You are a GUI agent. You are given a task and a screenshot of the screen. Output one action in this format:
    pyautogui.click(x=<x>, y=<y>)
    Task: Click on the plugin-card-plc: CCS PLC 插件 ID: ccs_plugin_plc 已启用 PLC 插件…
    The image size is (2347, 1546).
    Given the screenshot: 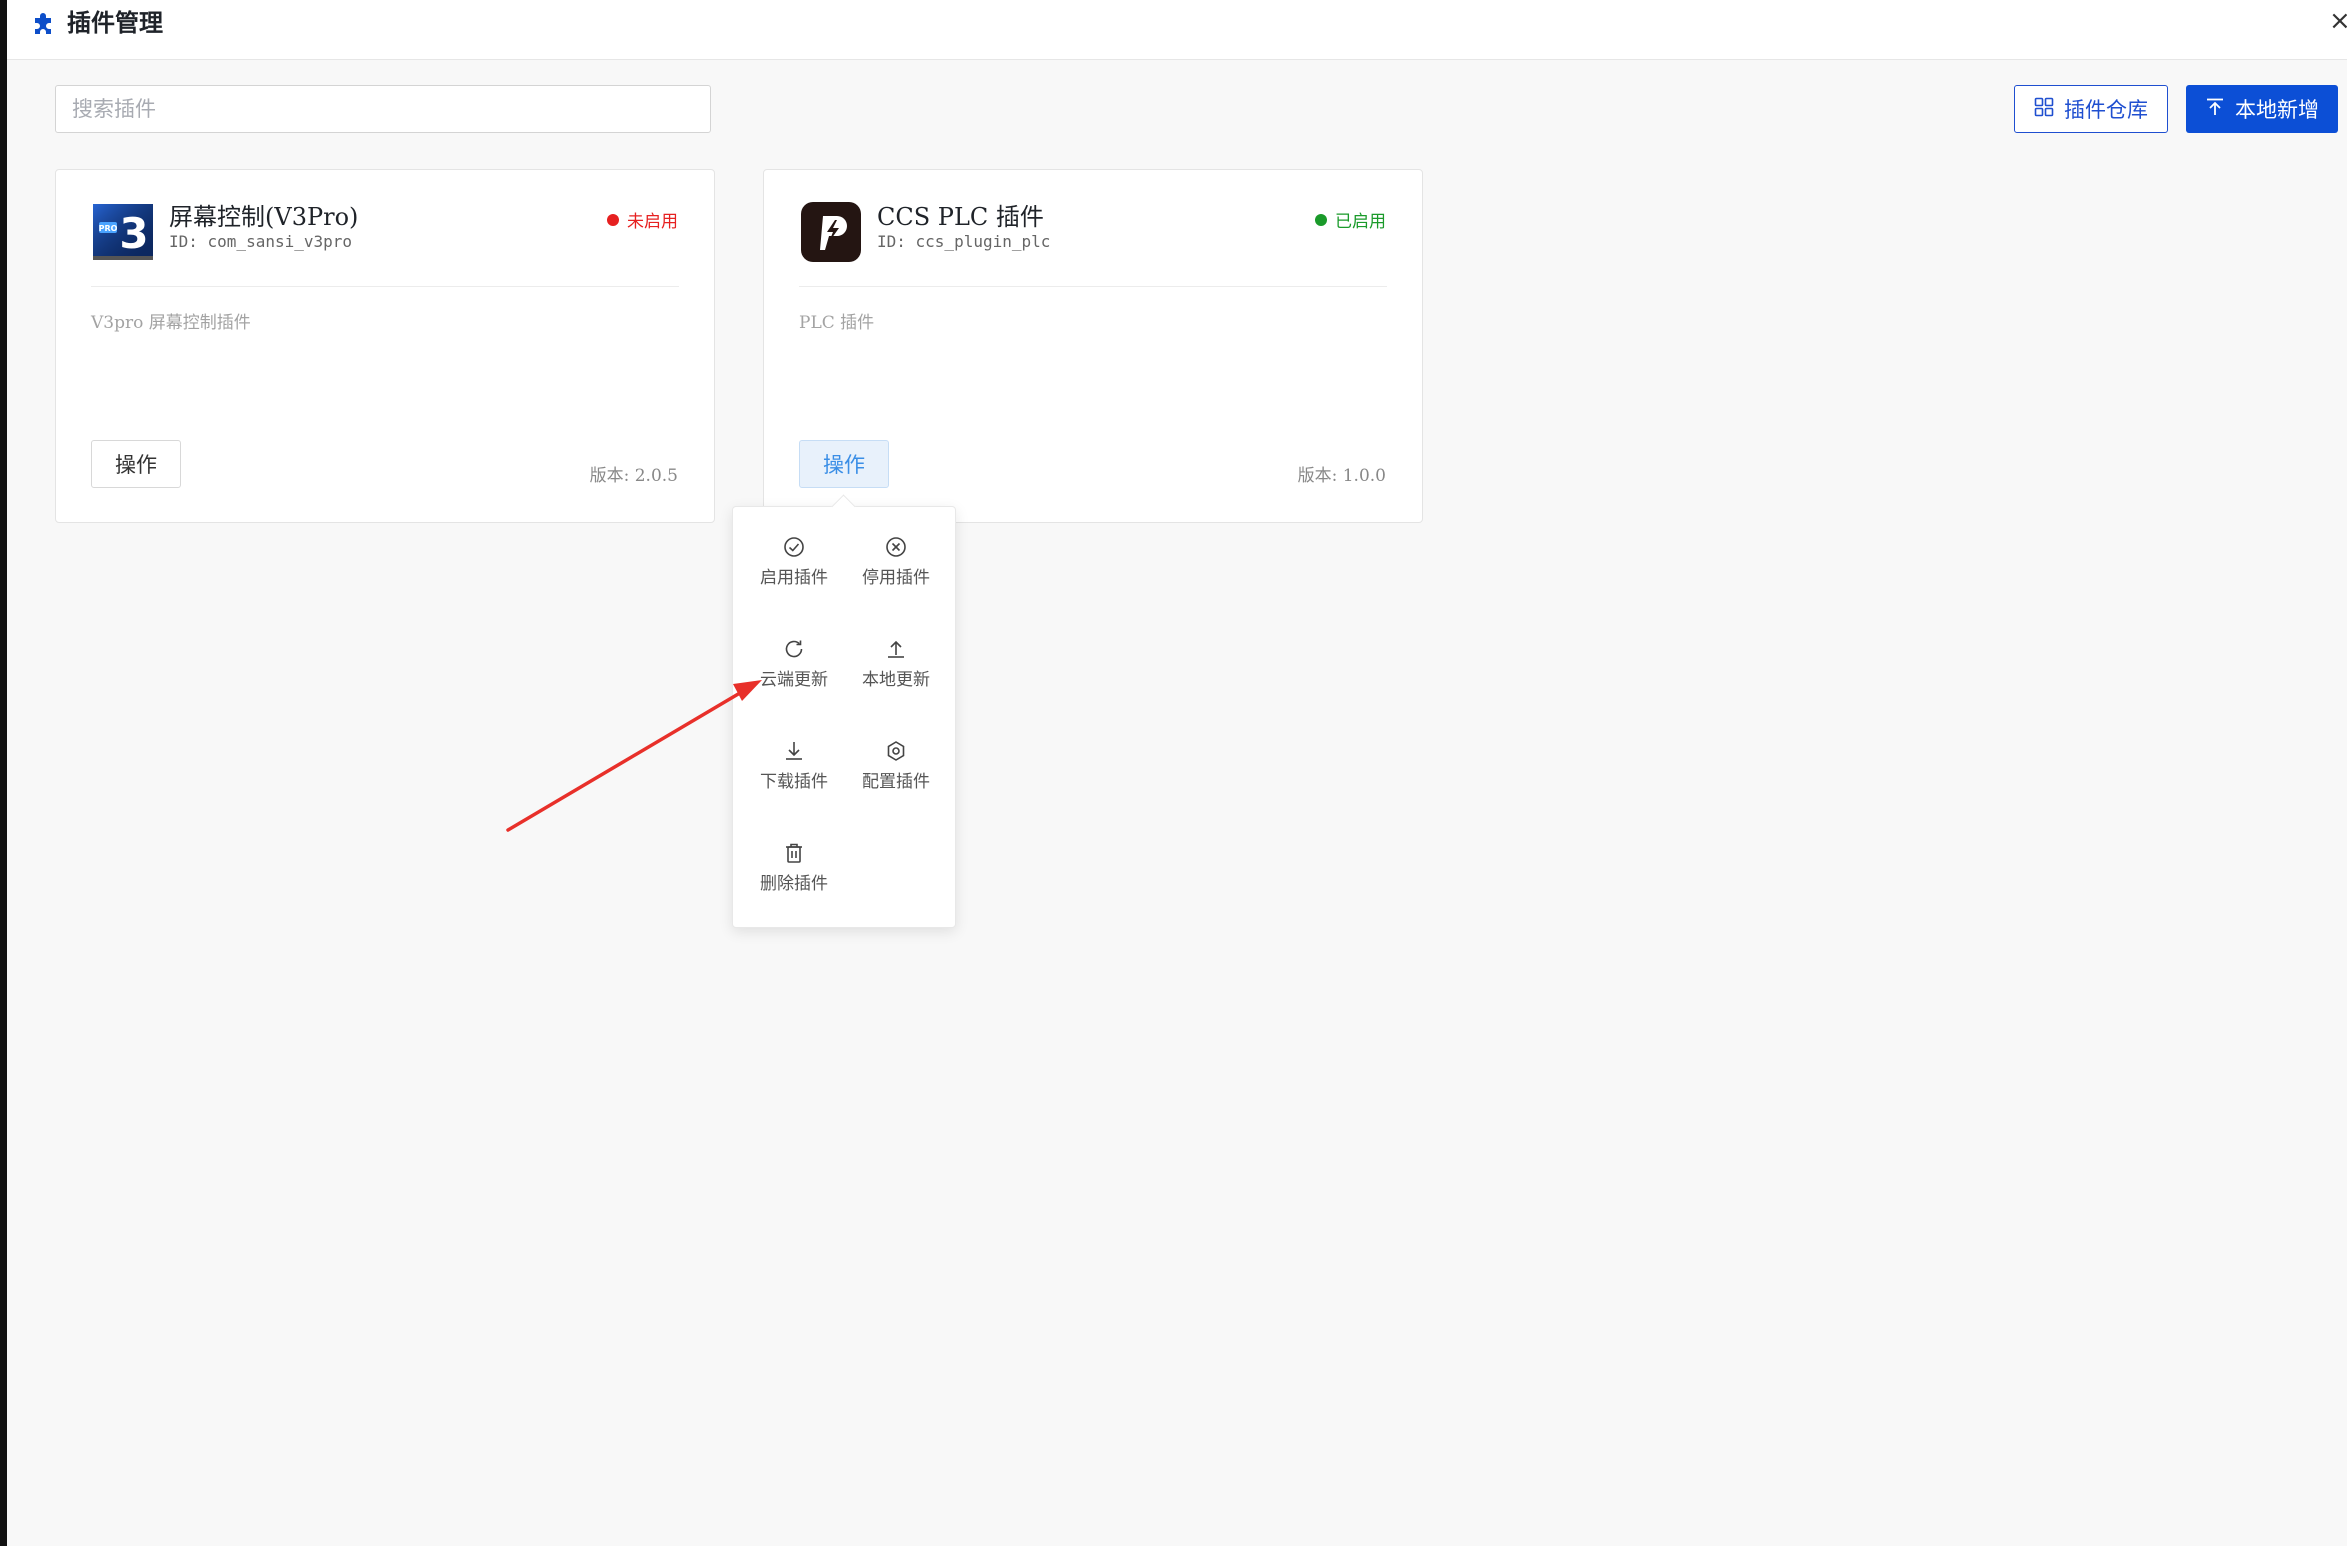 What is the action you would take?
    pyautogui.click(x=1093, y=346)
    